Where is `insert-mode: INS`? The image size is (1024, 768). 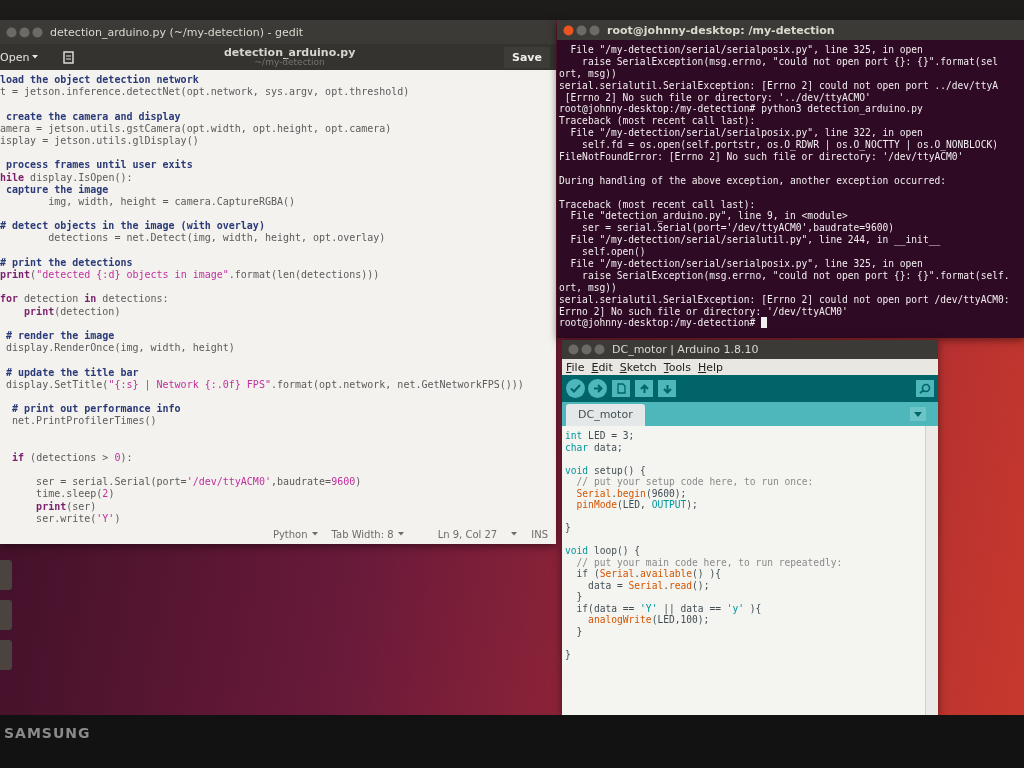 insert-mode: INS is located at coordinates (539, 534).